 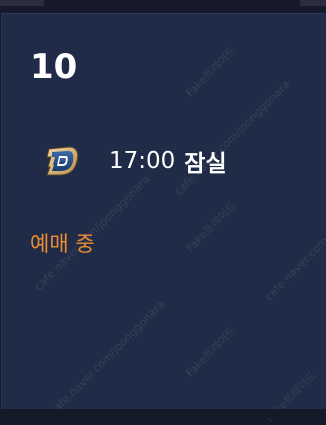 I want to click on game-venue: 잠실, so click(x=205, y=164).